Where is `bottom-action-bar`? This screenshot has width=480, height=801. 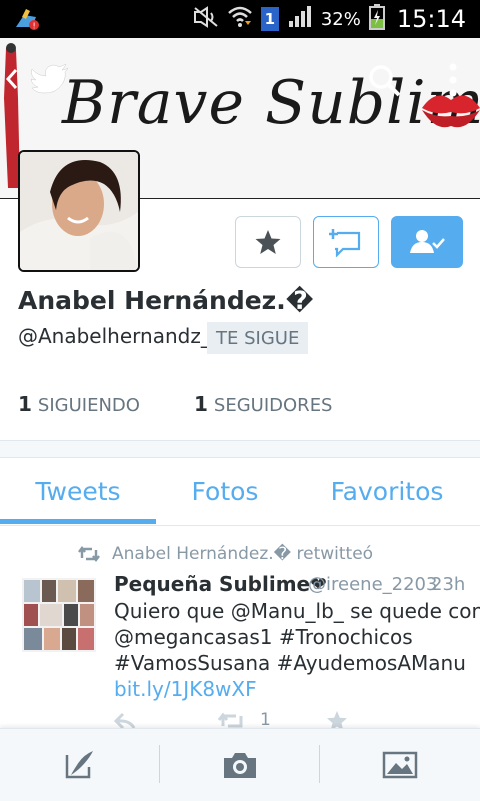
bottom-action-bar is located at coordinates (240, 764).